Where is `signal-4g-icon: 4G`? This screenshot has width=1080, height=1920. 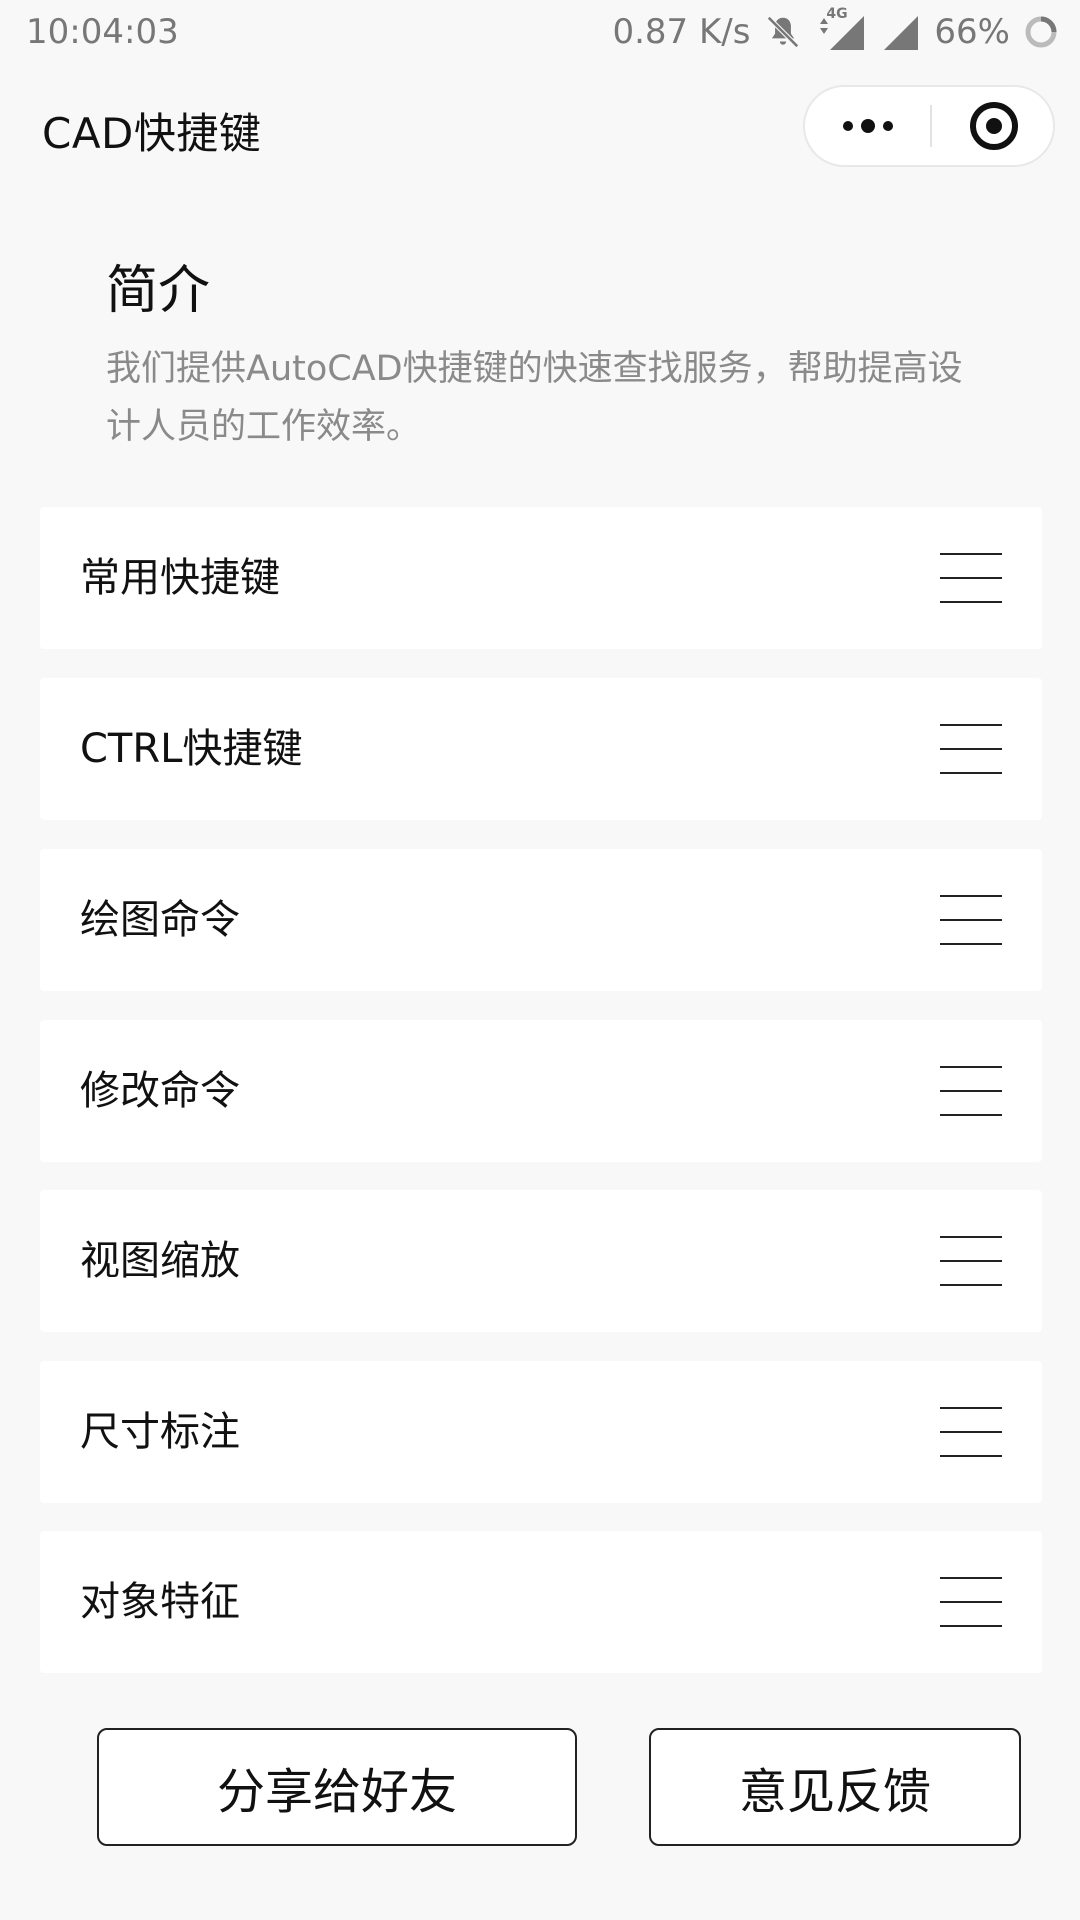 signal-4g-icon: 4G is located at coordinates (841, 29).